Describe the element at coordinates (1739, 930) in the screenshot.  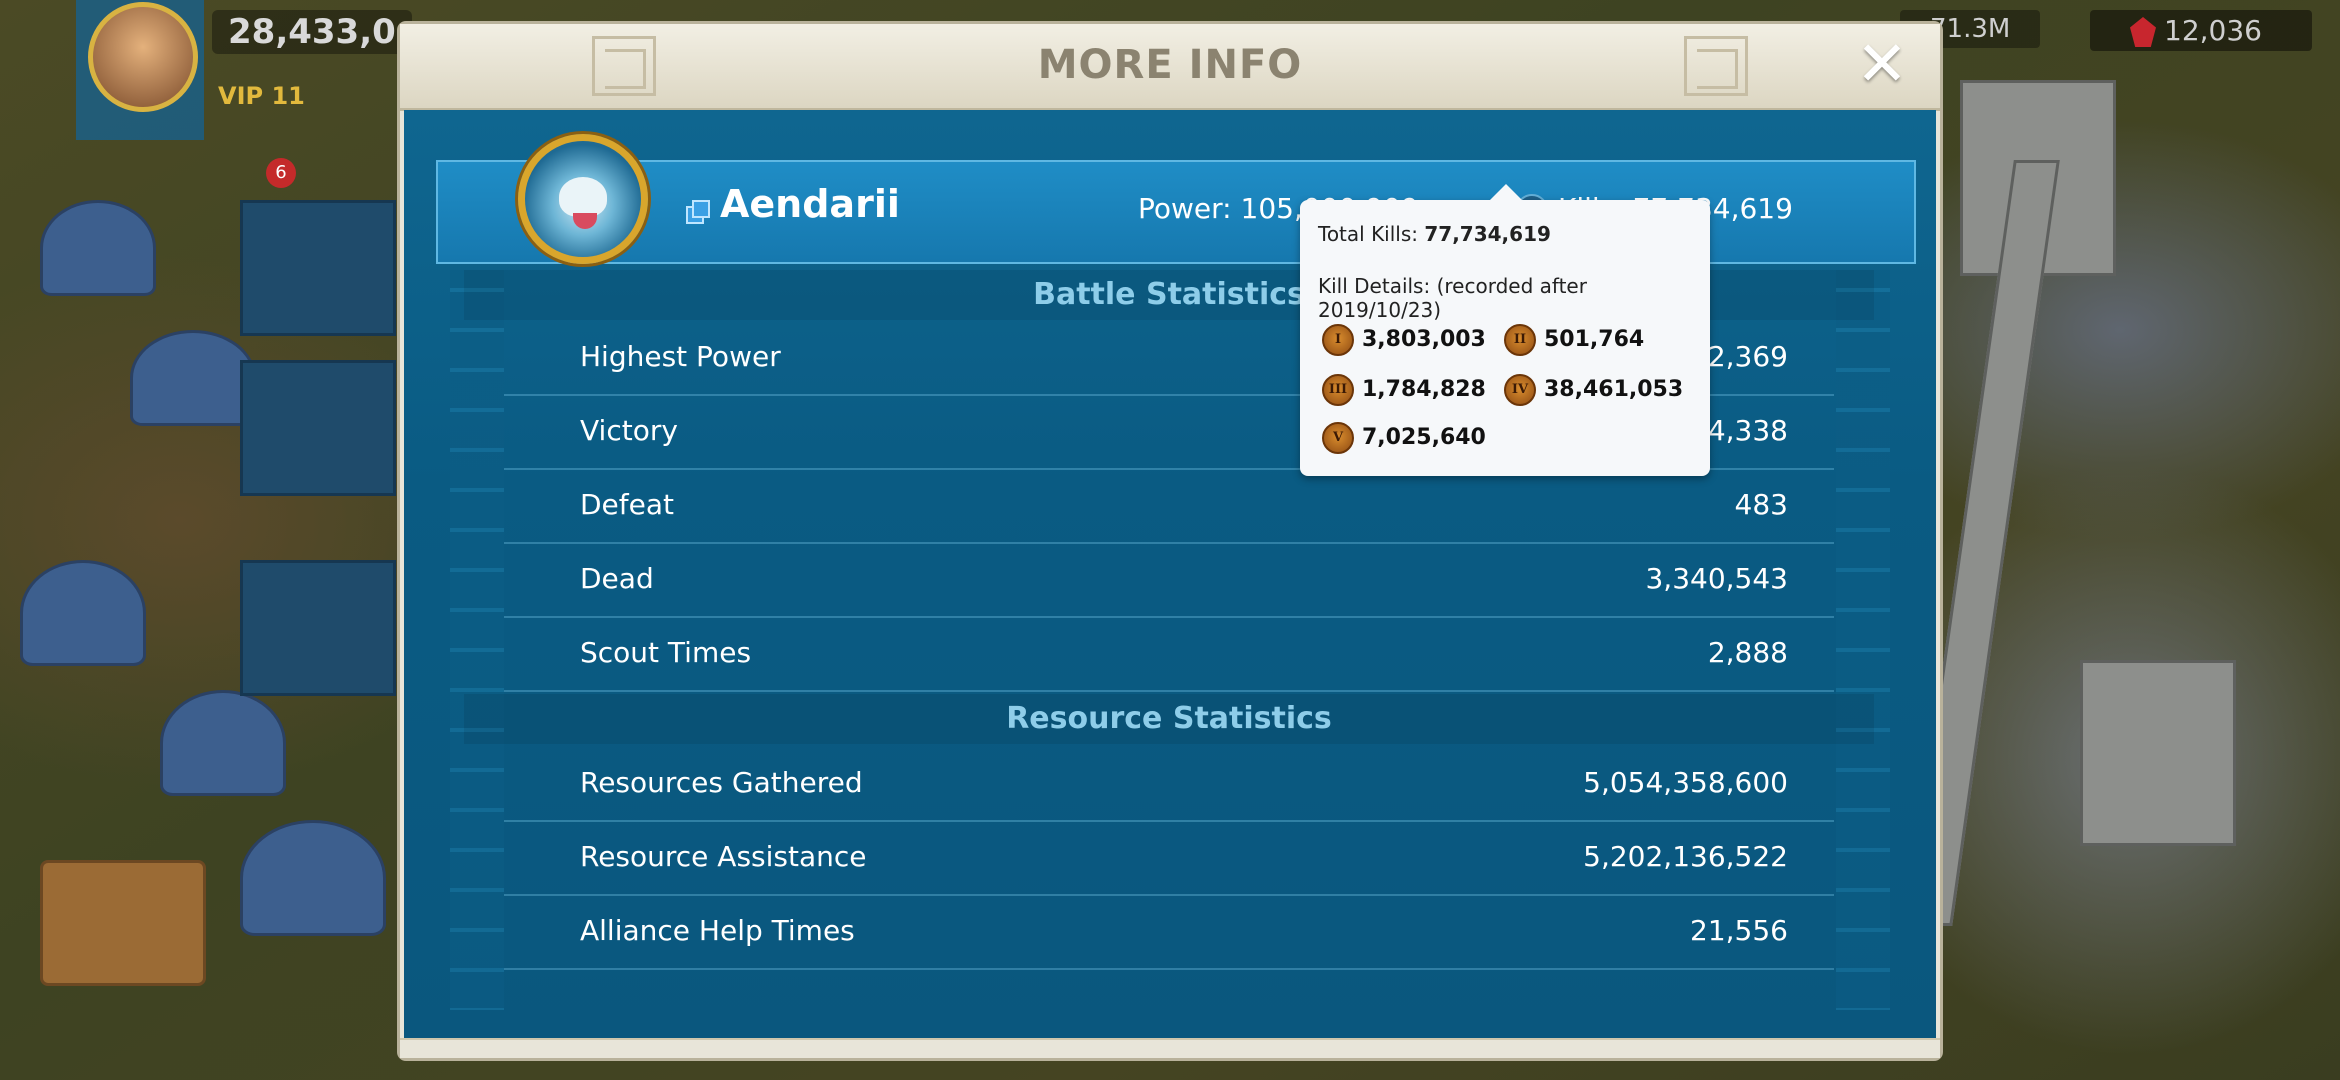
I see `stat-value: 21,556` at that location.